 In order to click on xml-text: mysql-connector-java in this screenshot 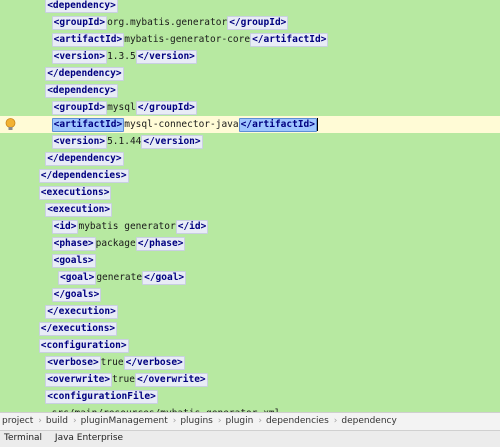, I will do `click(181, 124)`.